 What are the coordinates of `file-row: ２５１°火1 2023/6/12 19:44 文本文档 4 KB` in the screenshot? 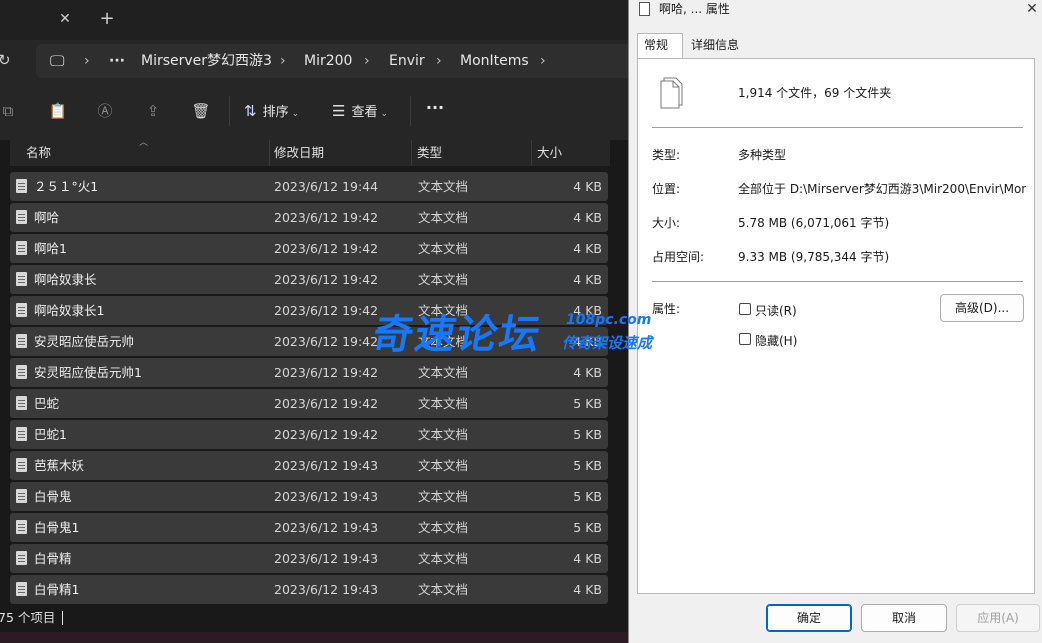 It's located at (309, 186).